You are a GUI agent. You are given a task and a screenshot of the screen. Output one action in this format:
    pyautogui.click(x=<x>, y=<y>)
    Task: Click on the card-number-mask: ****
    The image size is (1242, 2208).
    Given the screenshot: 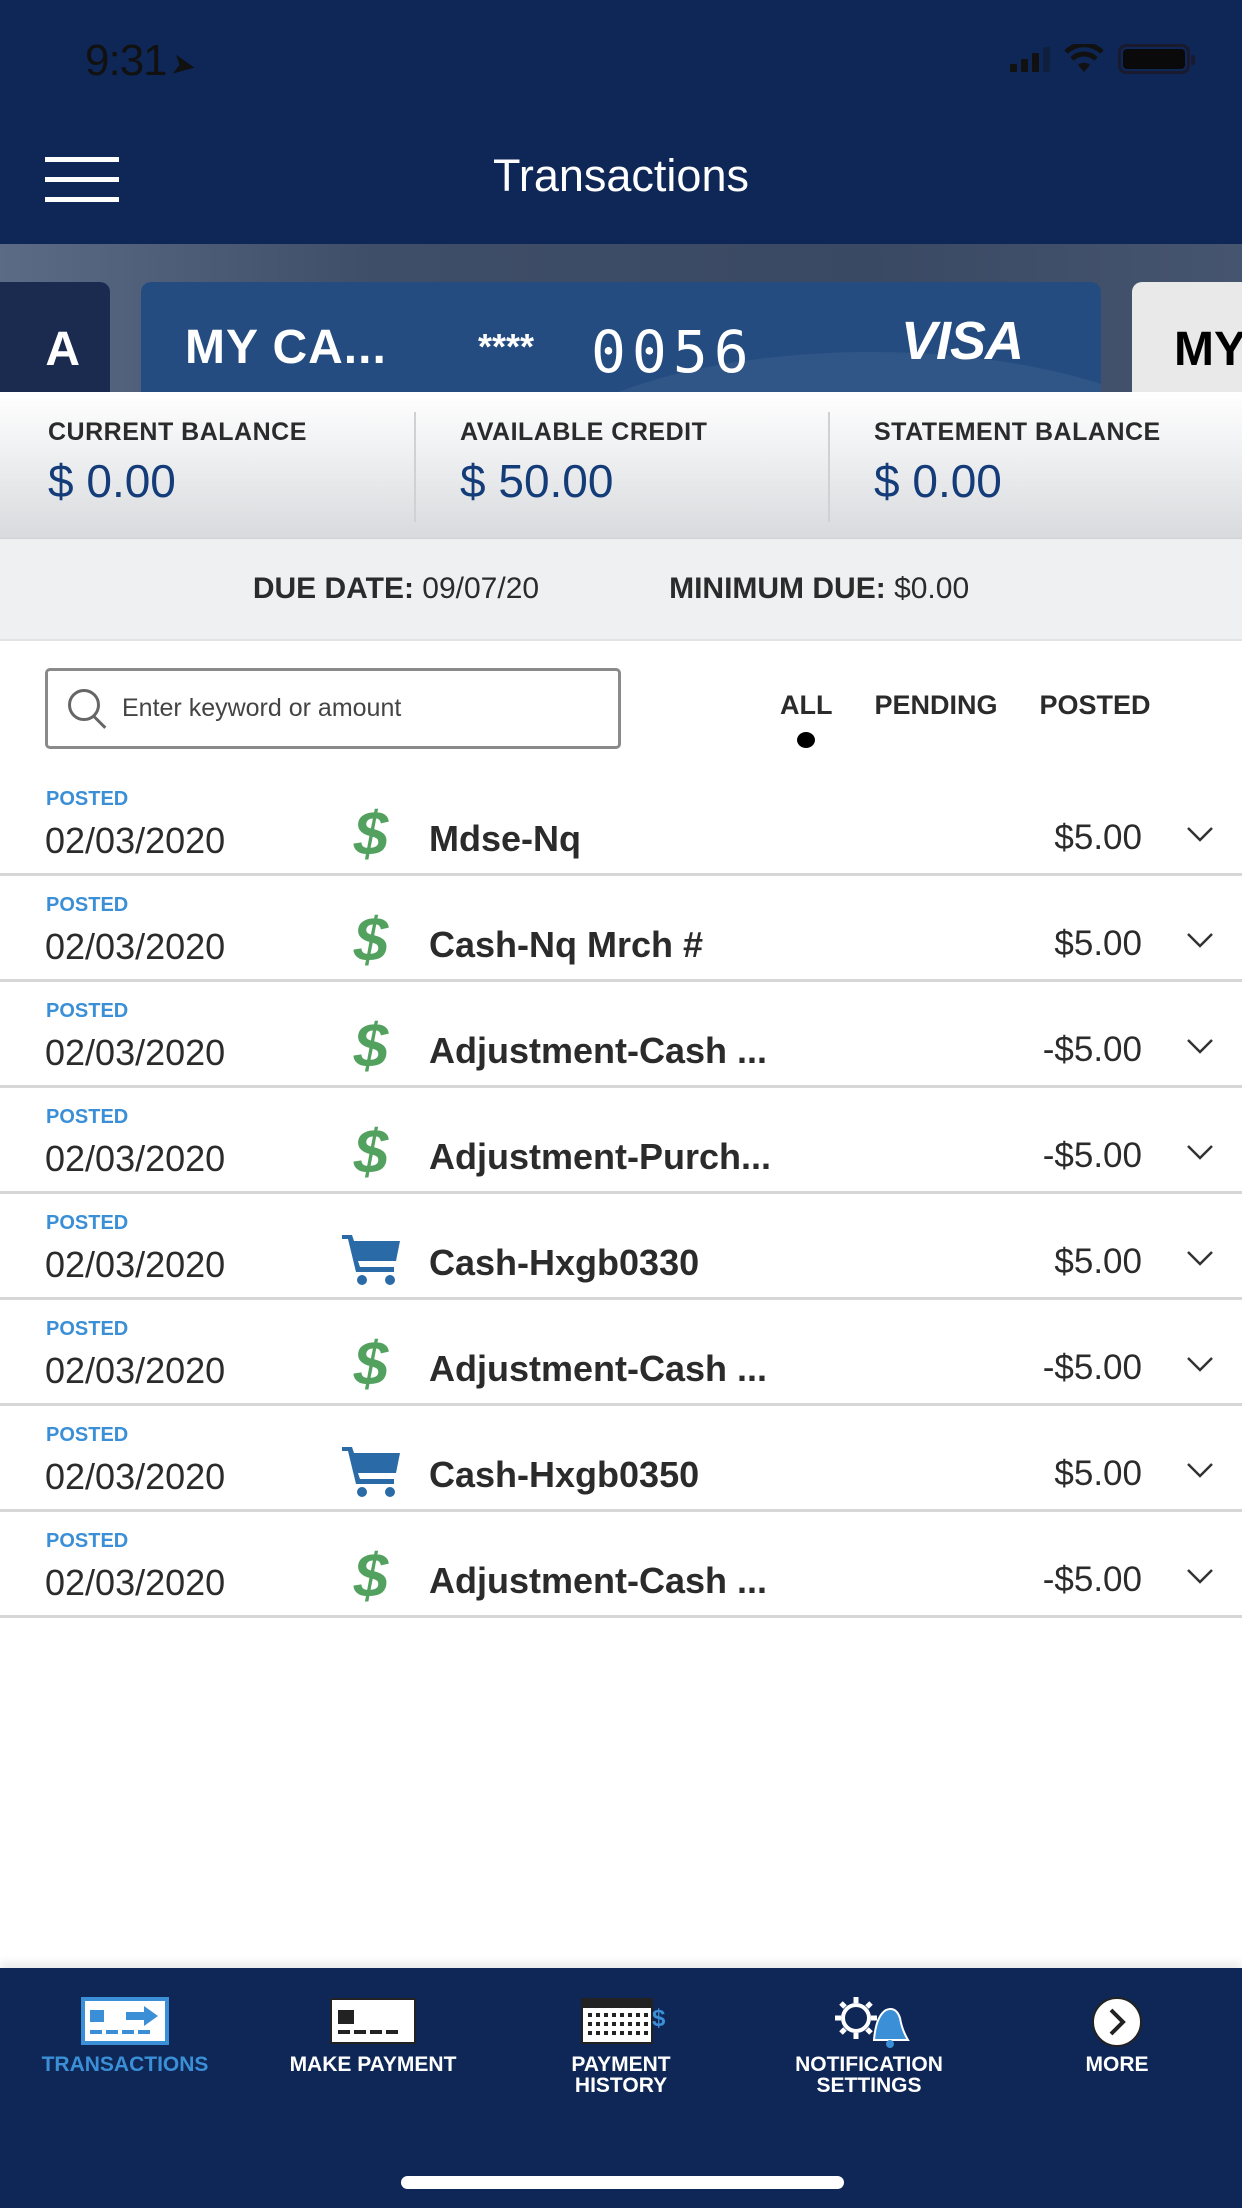 What is the action you would take?
    pyautogui.click(x=506, y=346)
    